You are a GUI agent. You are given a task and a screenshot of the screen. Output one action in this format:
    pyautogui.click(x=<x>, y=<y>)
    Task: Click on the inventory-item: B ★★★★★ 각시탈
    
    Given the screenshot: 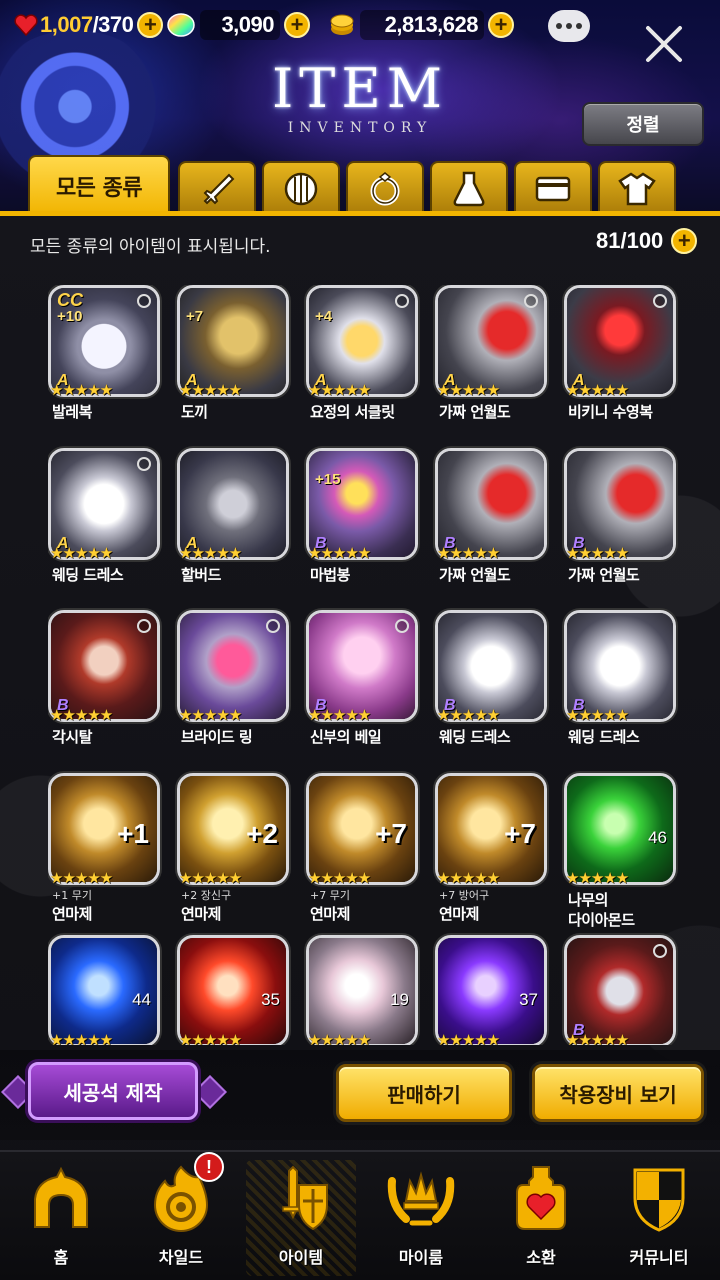 What is the action you would take?
    pyautogui.click(x=104, y=689)
    